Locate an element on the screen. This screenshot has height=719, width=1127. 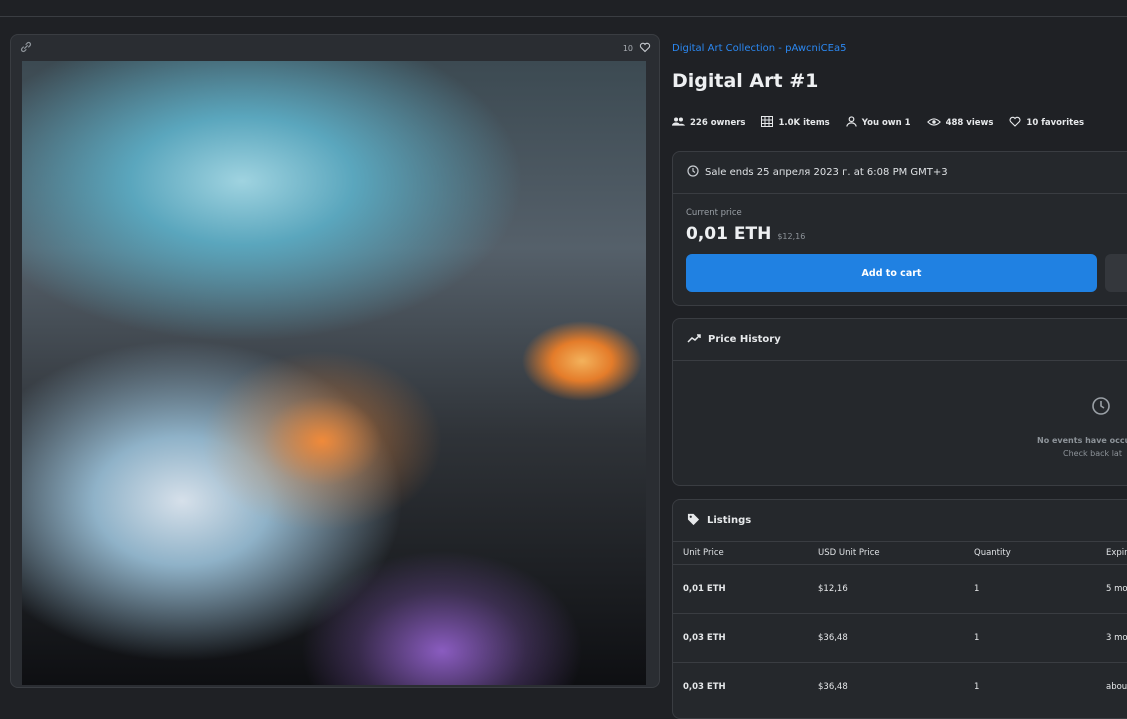
listings-header: Listings is located at coordinates (900, 521).